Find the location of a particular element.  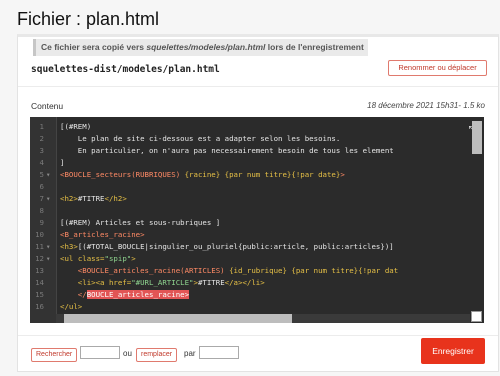

code-line: 15 </BOUCLE_articles_racine> is located at coordinates (257, 295).